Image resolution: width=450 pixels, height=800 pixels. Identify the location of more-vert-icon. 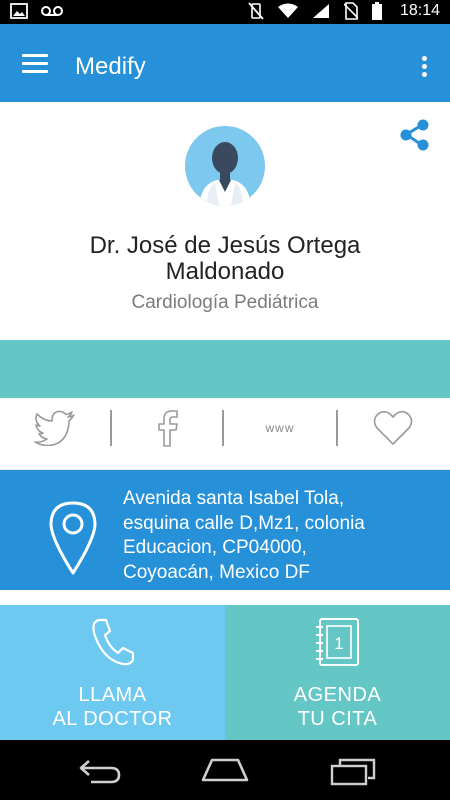
(425, 68).